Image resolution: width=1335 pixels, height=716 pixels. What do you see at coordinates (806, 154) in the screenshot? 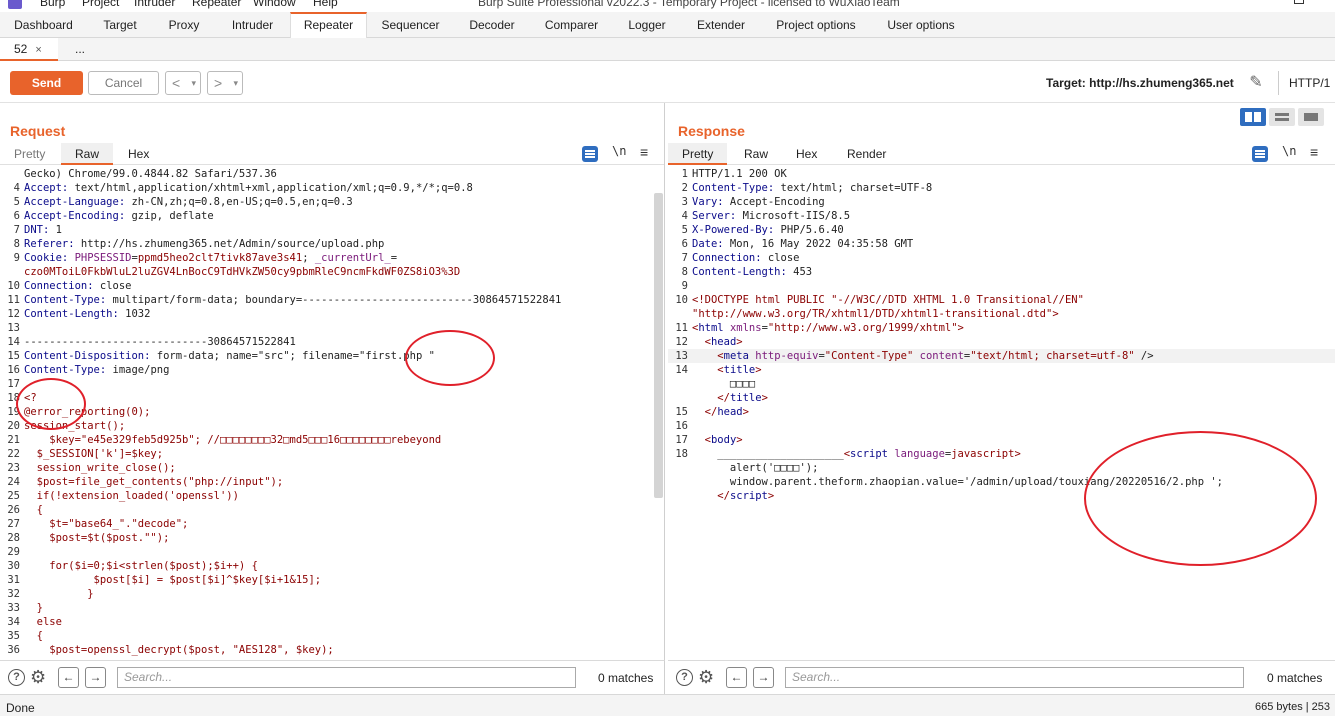
I see `response-tab-hex: Hex` at bounding box center [806, 154].